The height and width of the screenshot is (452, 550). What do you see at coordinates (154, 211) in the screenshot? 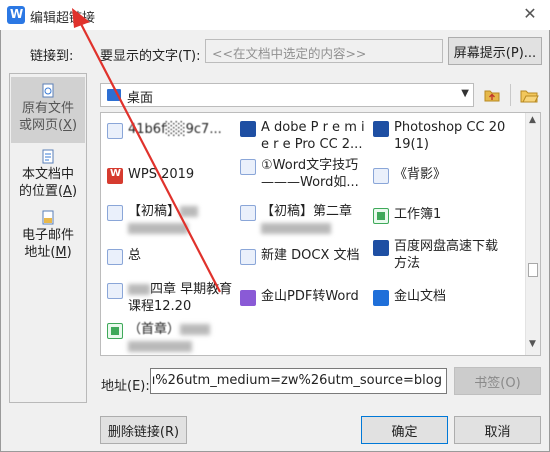
I see `file-name-text: 【初稿】` at bounding box center [154, 211].